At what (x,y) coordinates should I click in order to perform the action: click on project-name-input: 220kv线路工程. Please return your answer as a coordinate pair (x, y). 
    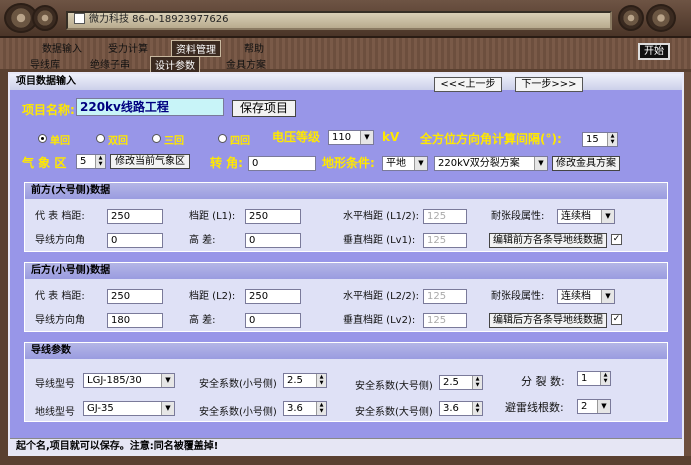
    Looking at the image, I should click on (150, 107).